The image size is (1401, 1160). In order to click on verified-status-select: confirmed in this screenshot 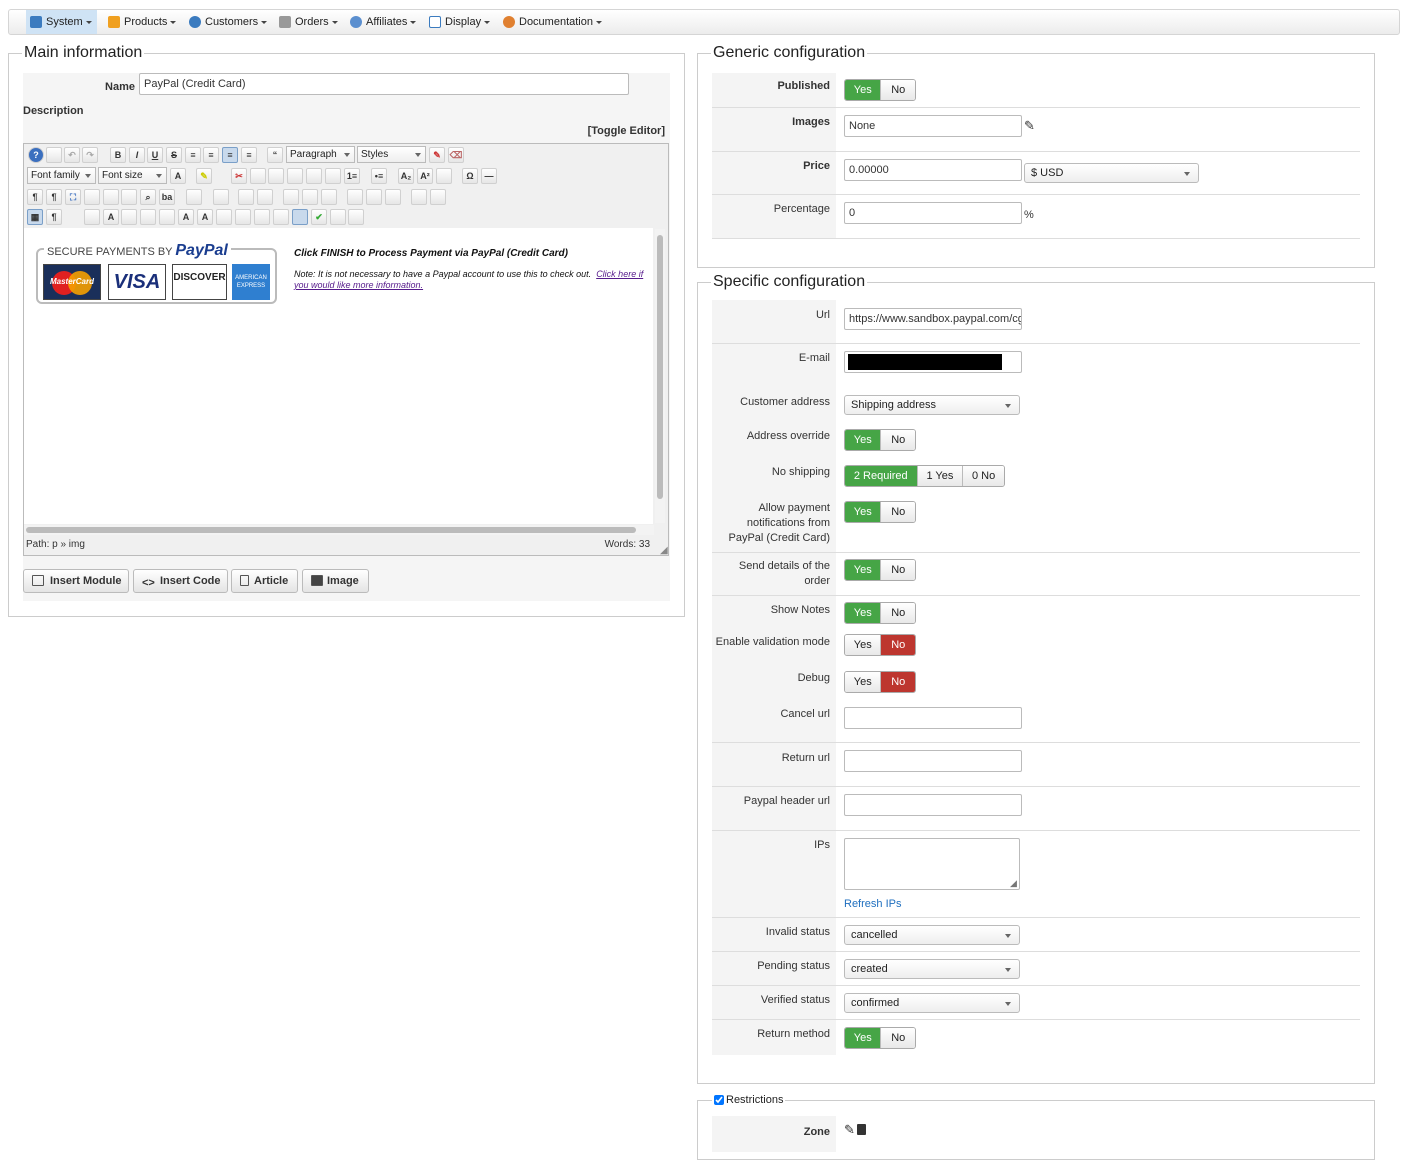, I will do `click(932, 1003)`.